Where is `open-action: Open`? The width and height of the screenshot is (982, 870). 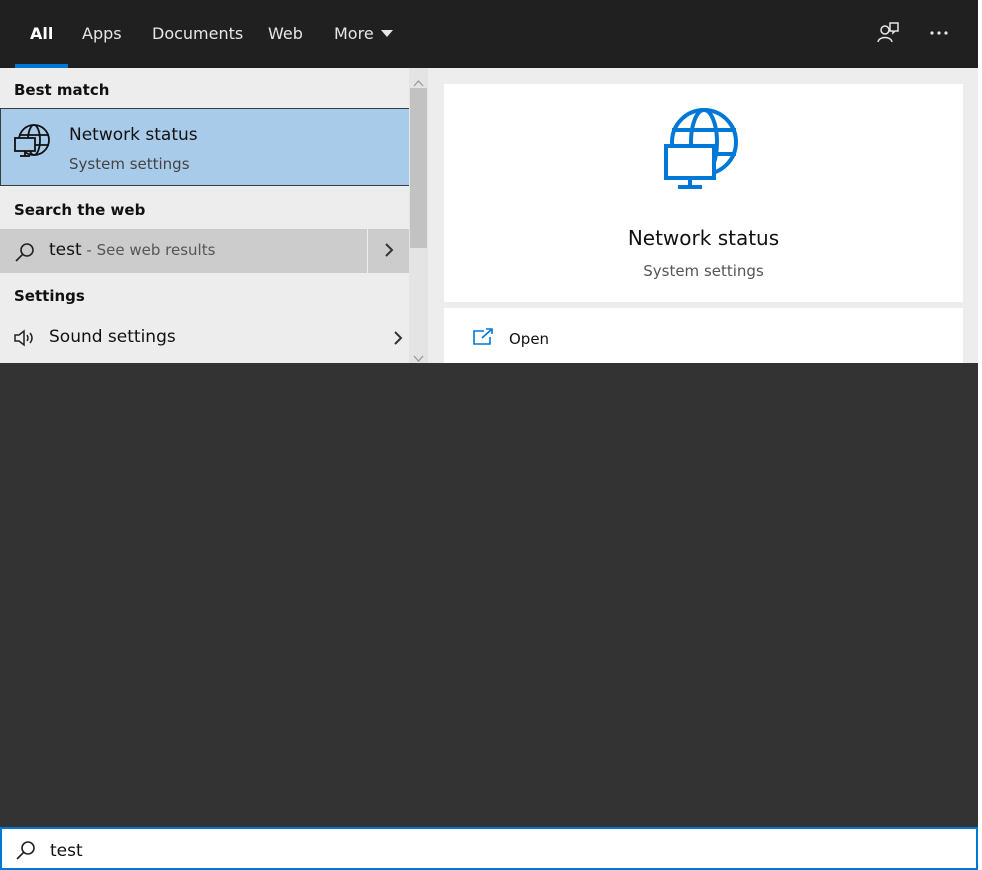
open-action: Open is located at coordinates (703, 338).